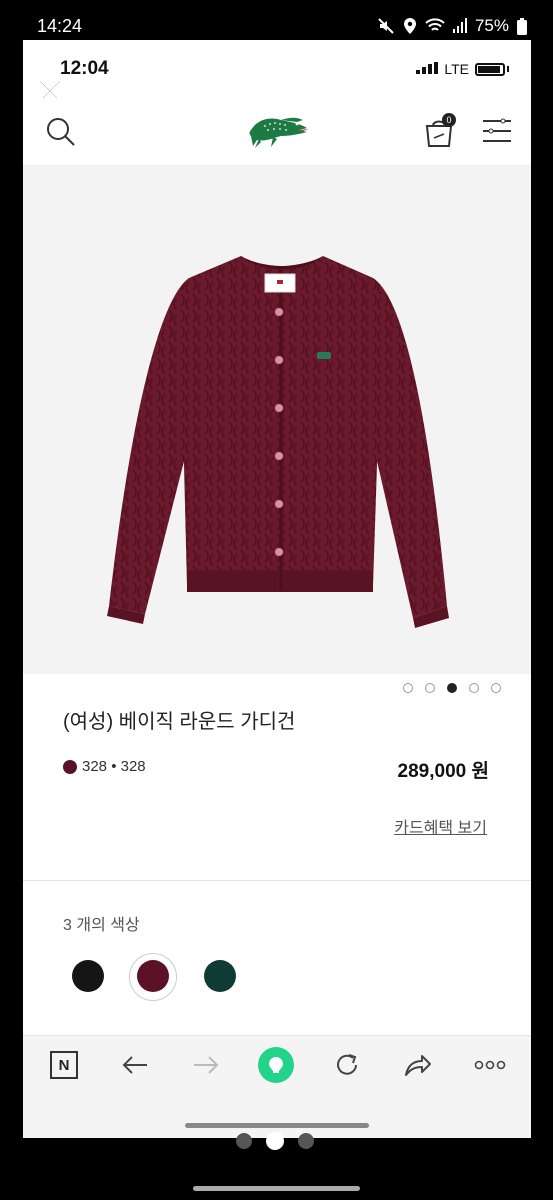 This screenshot has height=1200, width=553. I want to click on image-carousel-dots, so click(452, 688).